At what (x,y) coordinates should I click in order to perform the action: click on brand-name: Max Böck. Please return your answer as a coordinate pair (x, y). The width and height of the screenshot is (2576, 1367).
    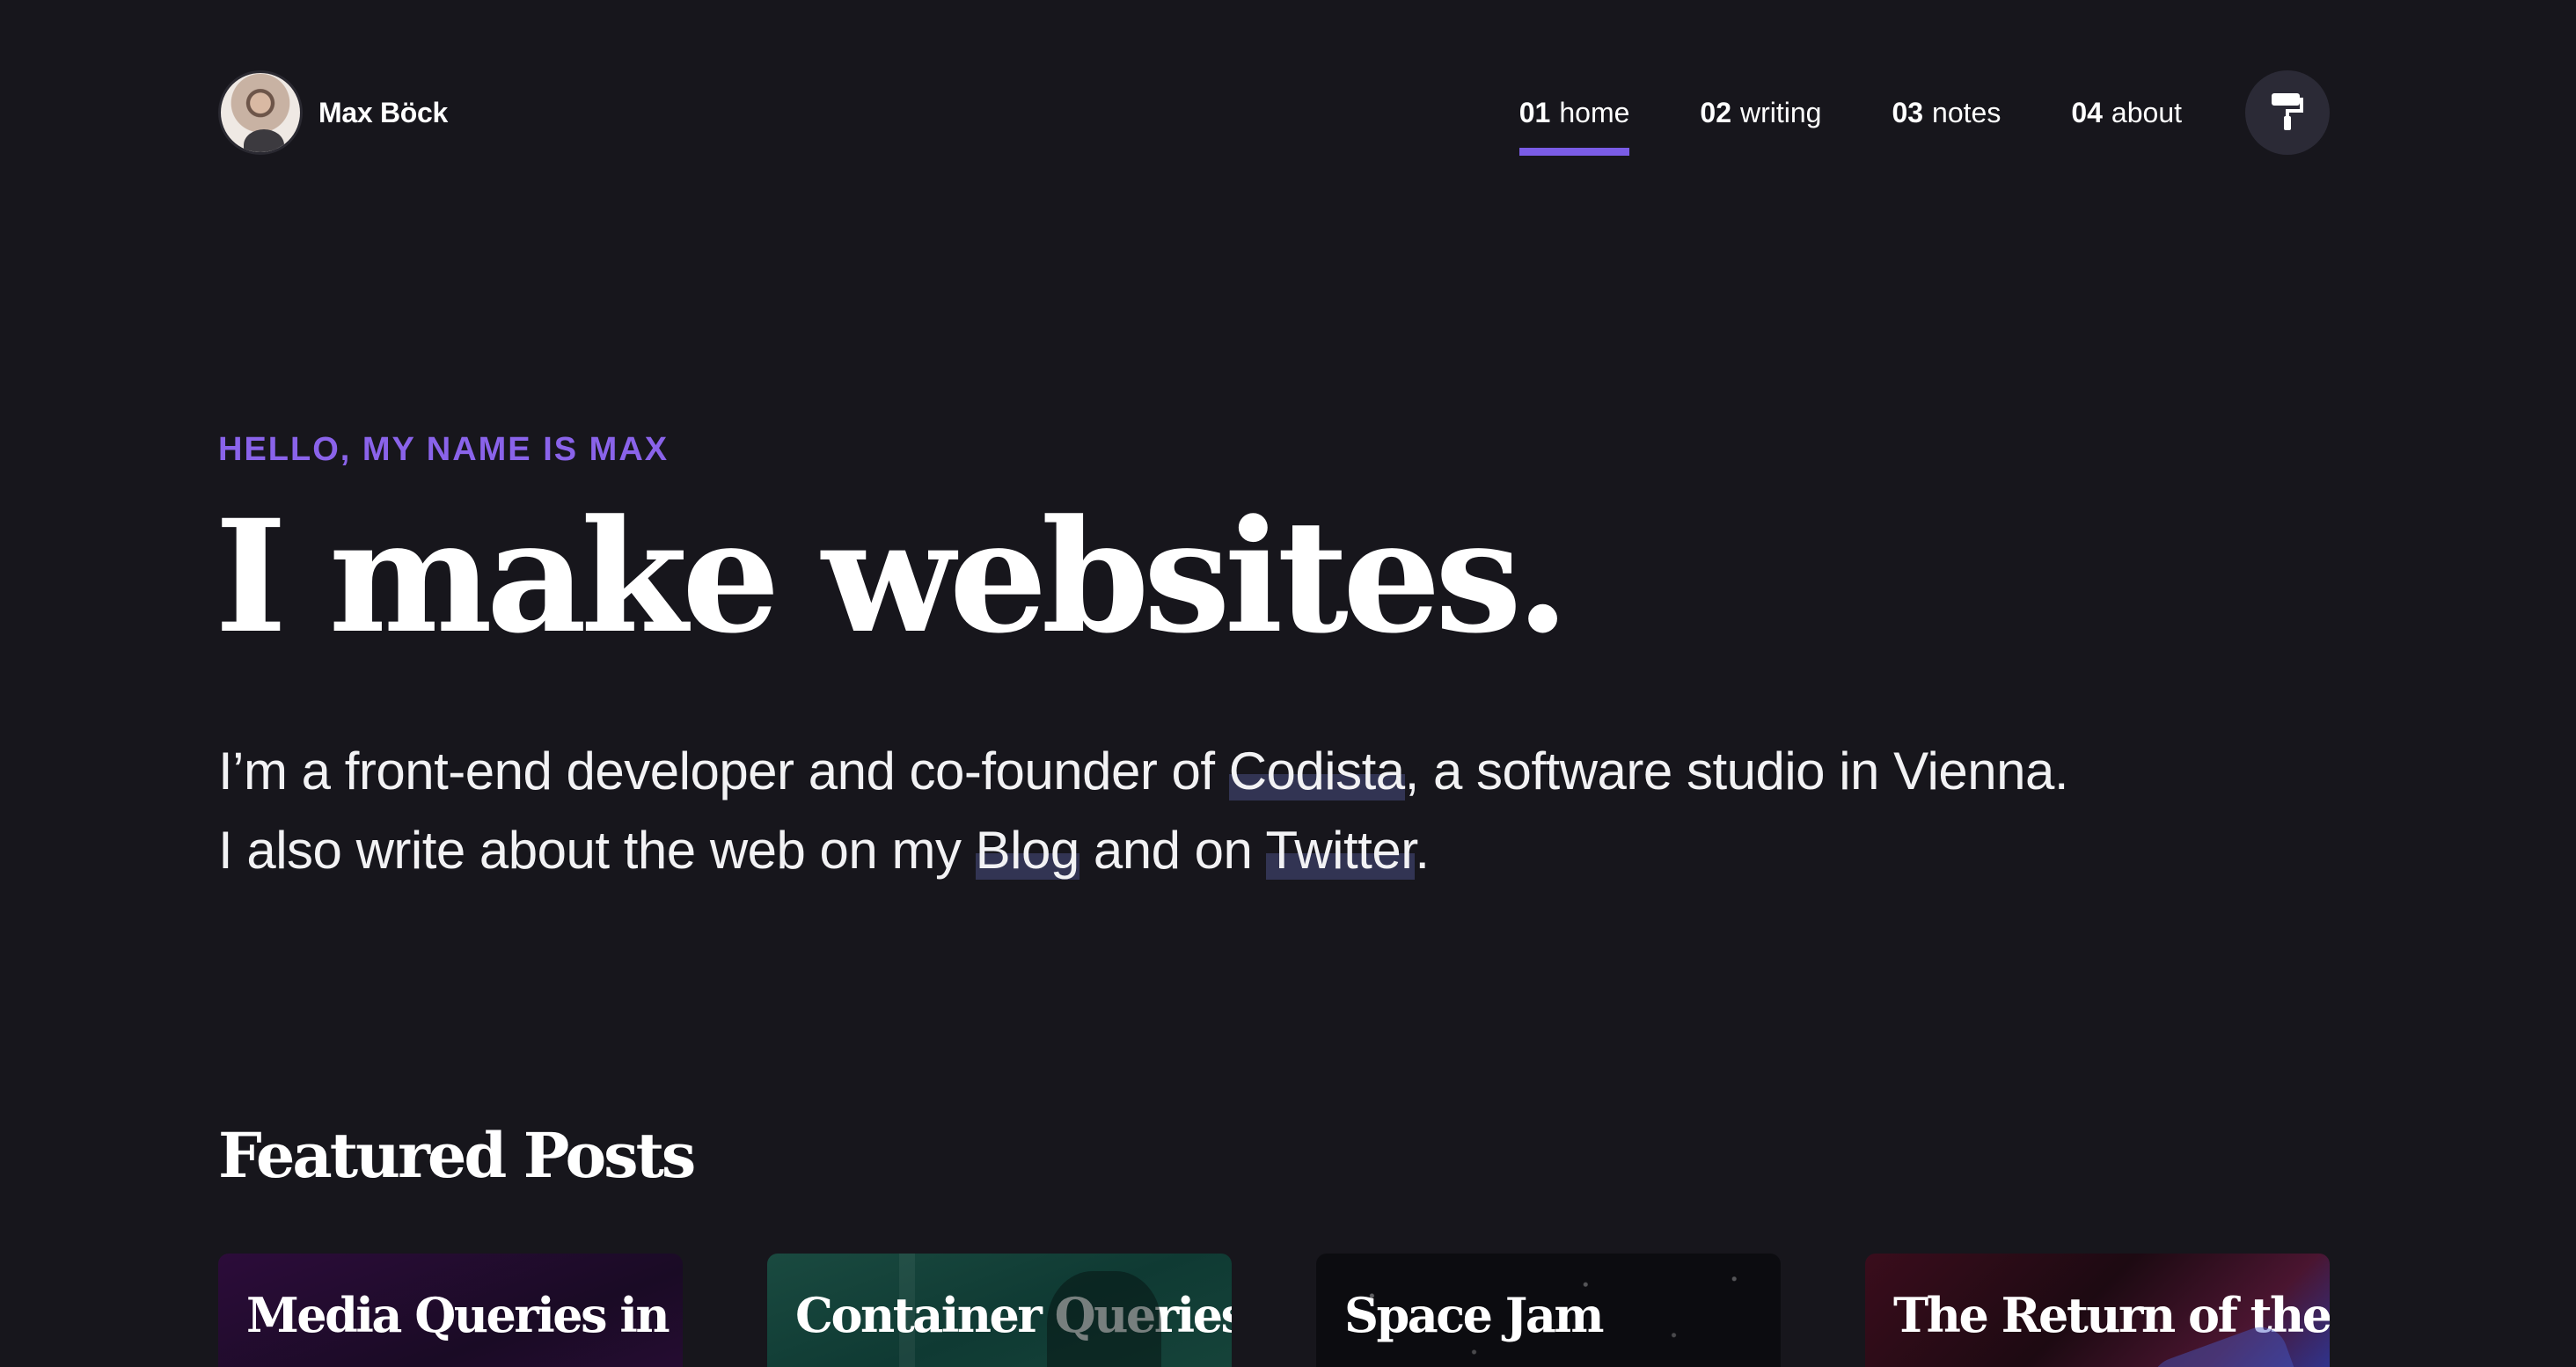
    Looking at the image, I should click on (383, 112).